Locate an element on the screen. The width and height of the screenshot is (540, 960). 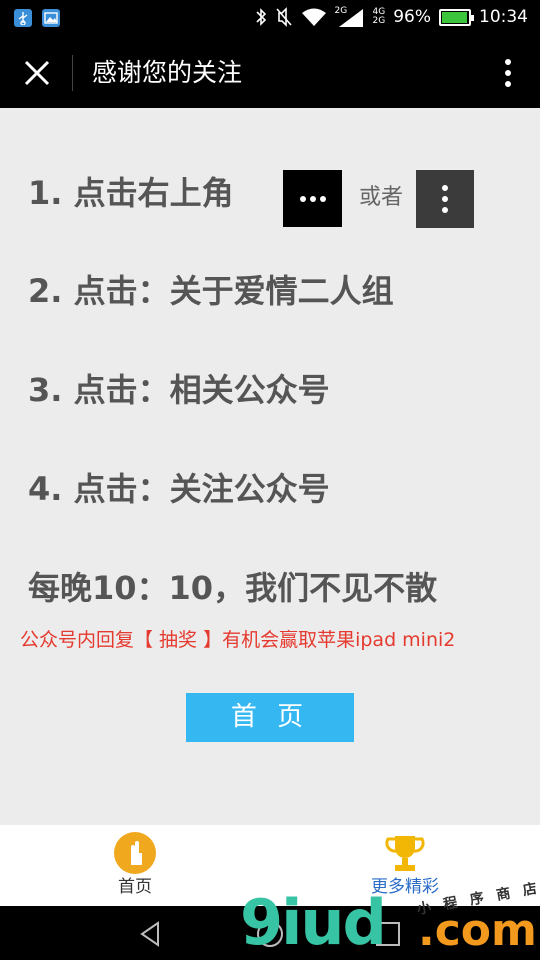
system-icons: 2G 4G 2G 96% 10:34 is located at coordinates (391, 16).